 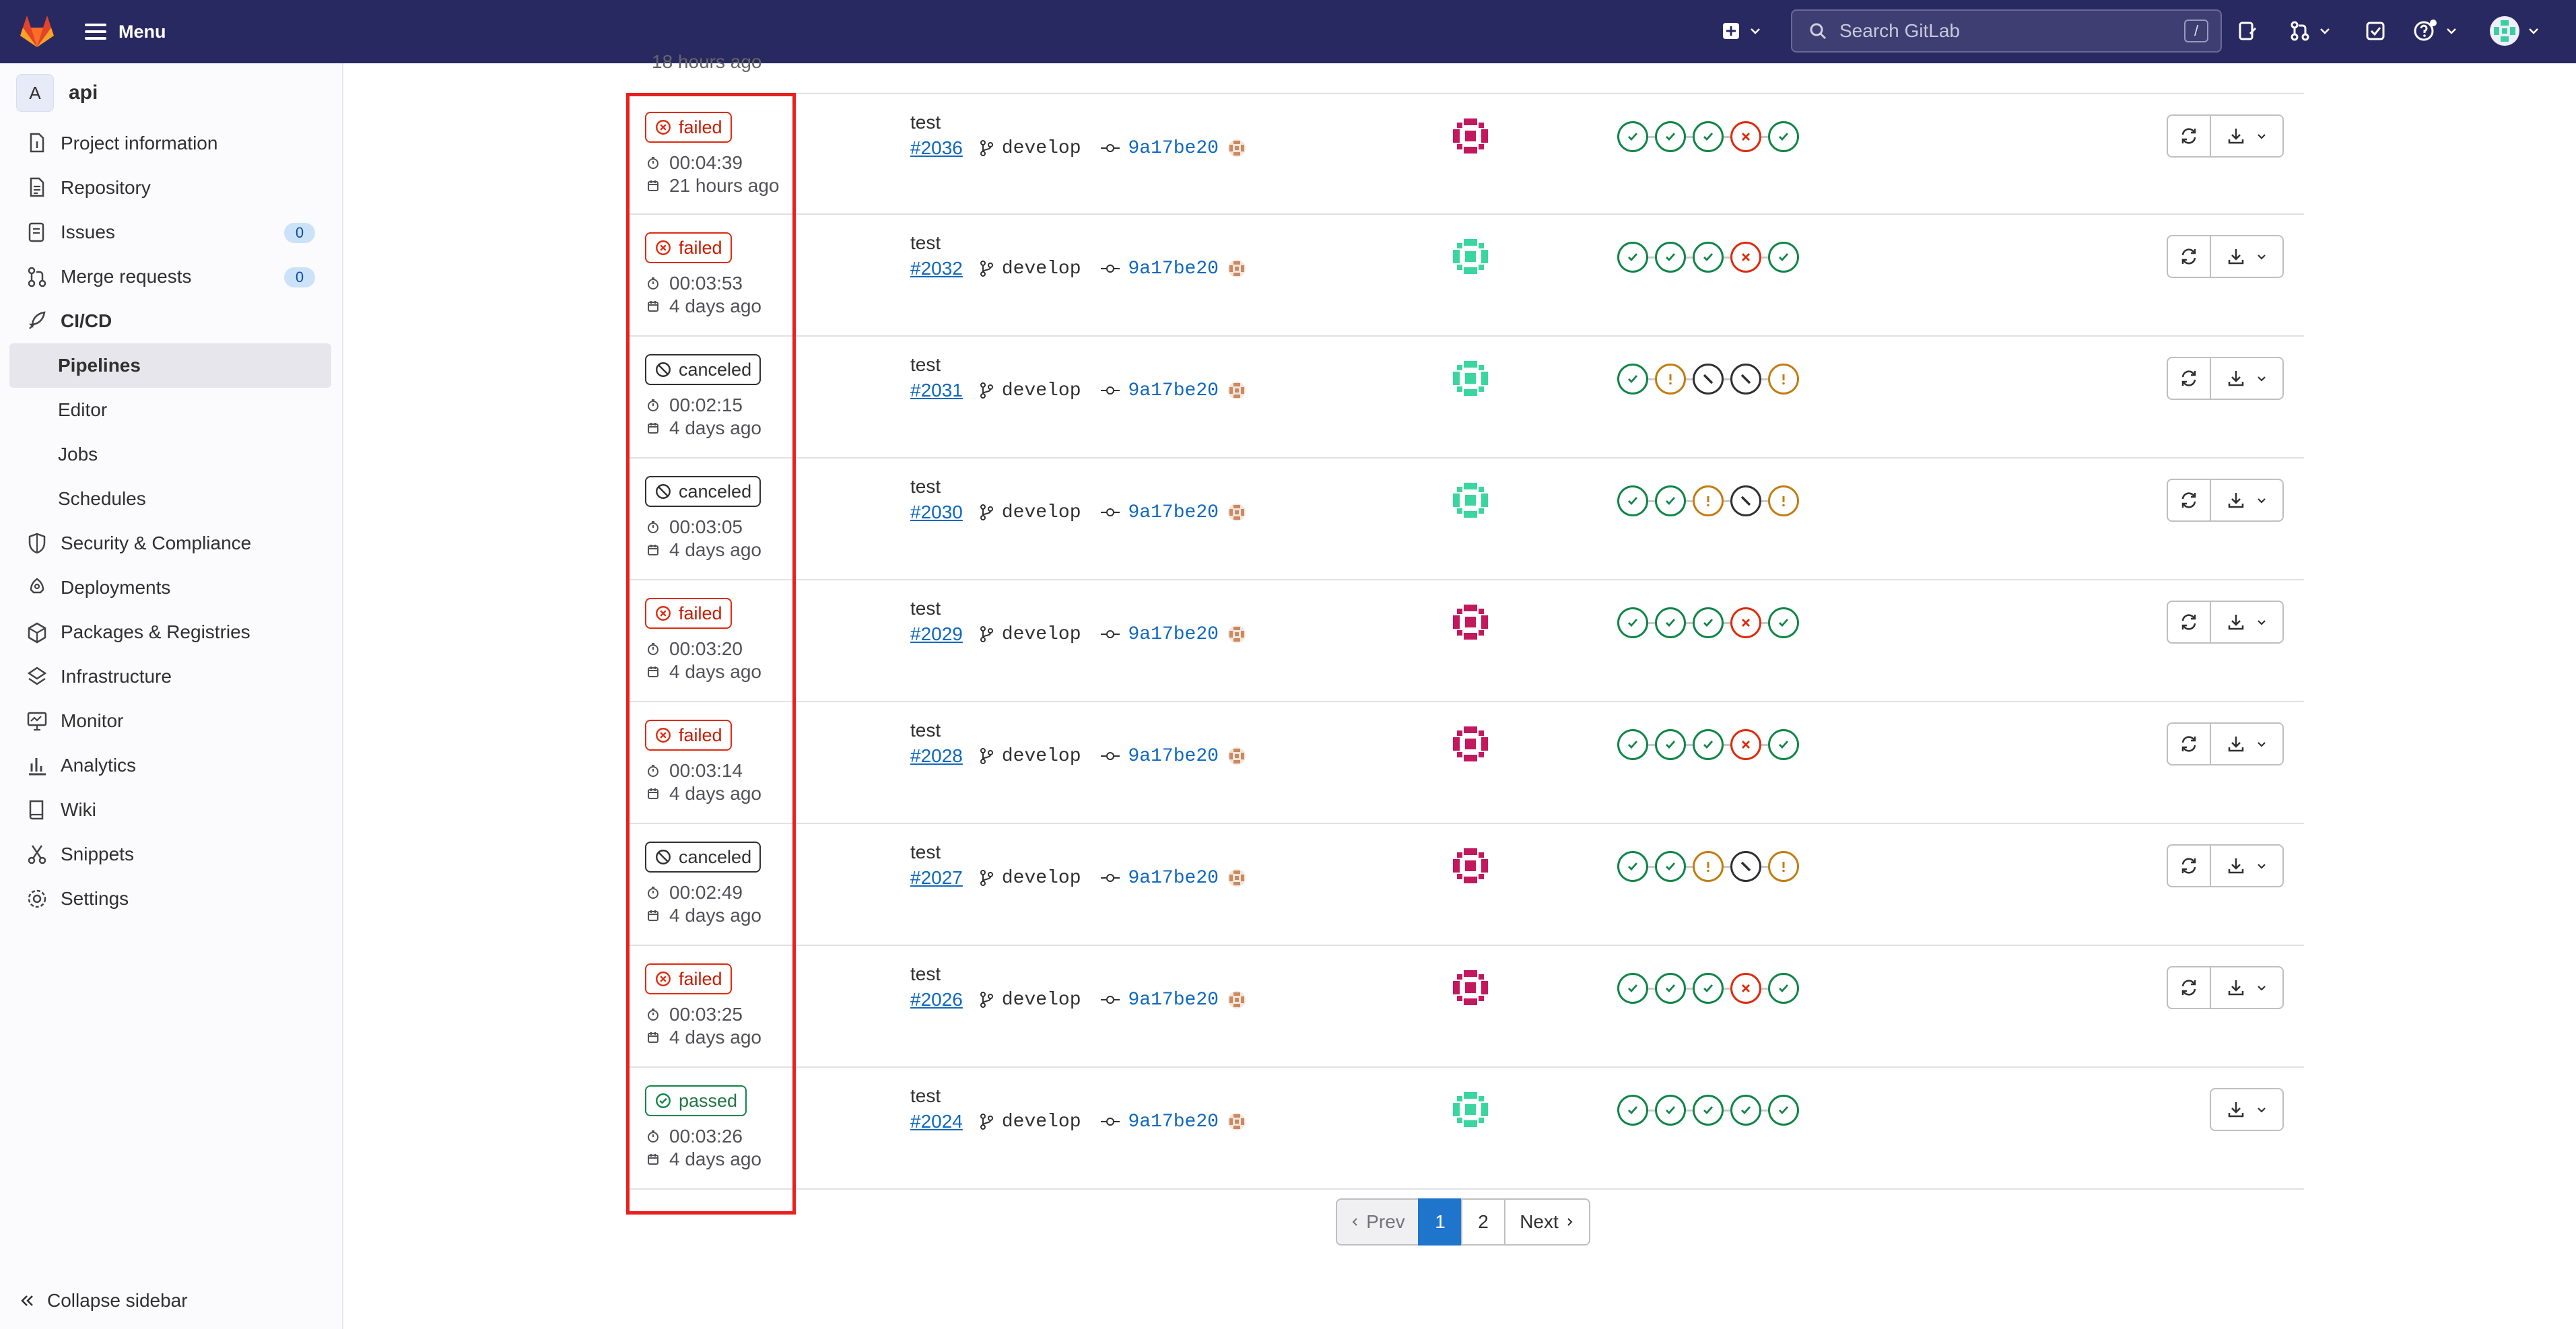 I want to click on pipeline-id-link: #2036, so click(x=936, y=148).